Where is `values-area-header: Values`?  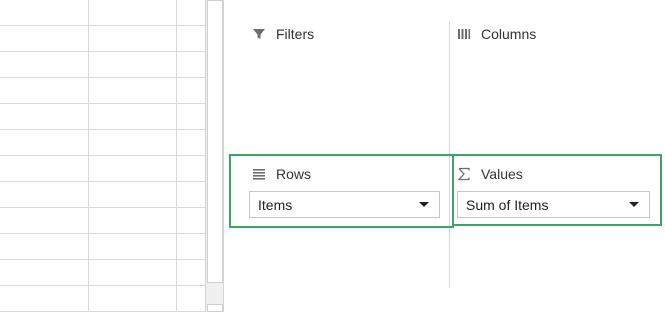
values-area-header: Values is located at coordinates (490, 174).